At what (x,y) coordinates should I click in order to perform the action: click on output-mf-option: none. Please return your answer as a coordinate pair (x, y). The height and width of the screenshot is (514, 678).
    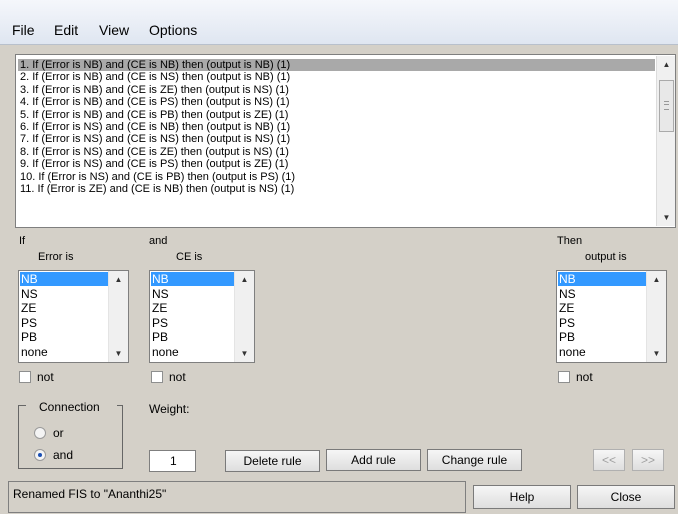
    Looking at the image, I should click on (572, 352).